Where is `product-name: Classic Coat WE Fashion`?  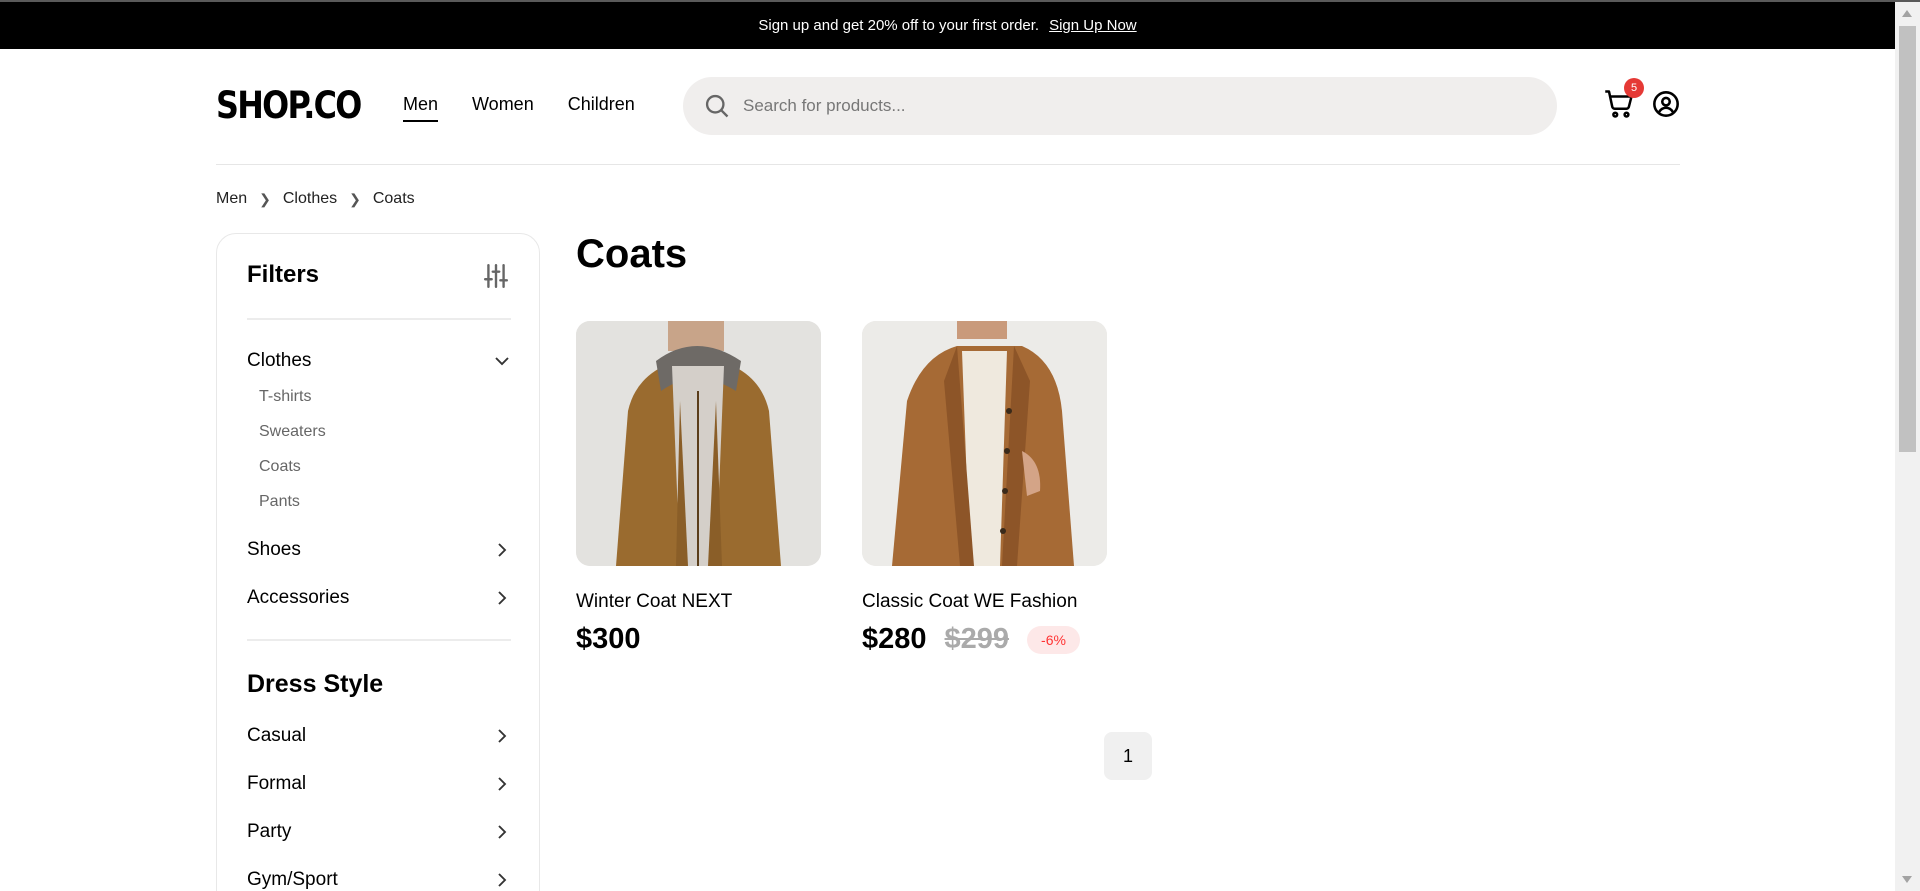 product-name: Classic Coat WE Fashion is located at coordinates (984, 602).